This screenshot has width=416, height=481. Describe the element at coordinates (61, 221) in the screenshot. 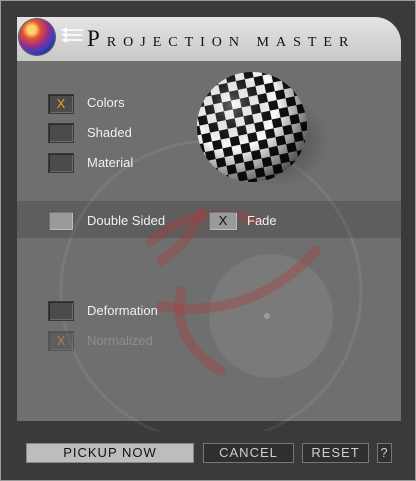

I see `double-sided-checkbox` at that location.